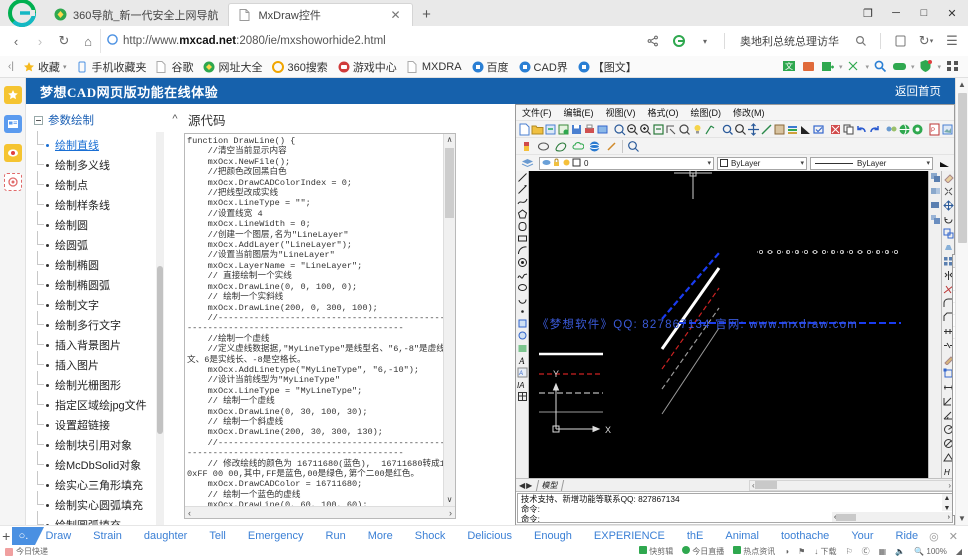  Describe the element at coordinates (174, 67) in the screenshot. I see `bookmark-item-2: 谷歌` at that location.